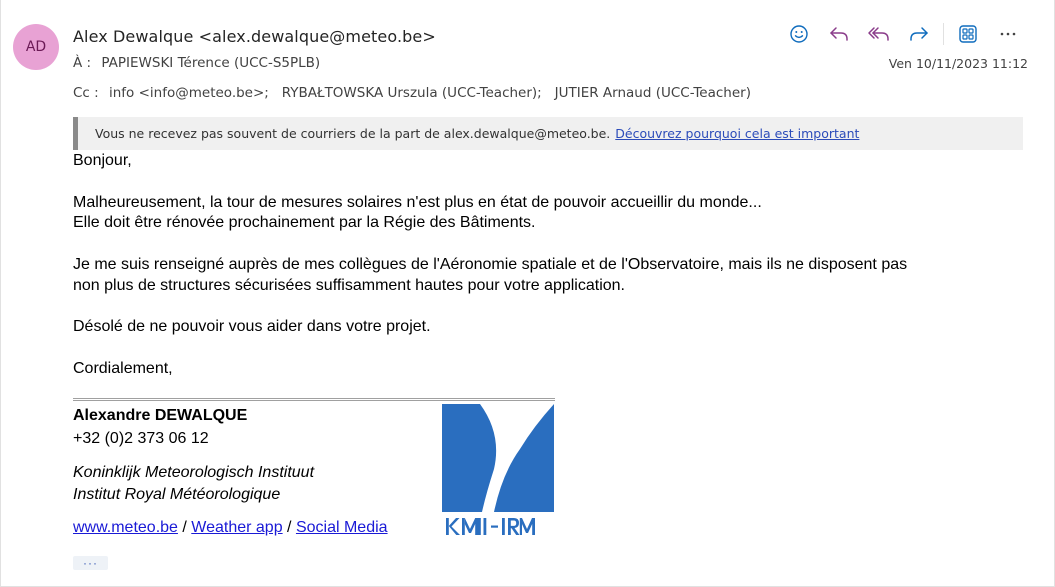 The width and height of the screenshot is (1055, 587). I want to click on forward-button, so click(919, 34).